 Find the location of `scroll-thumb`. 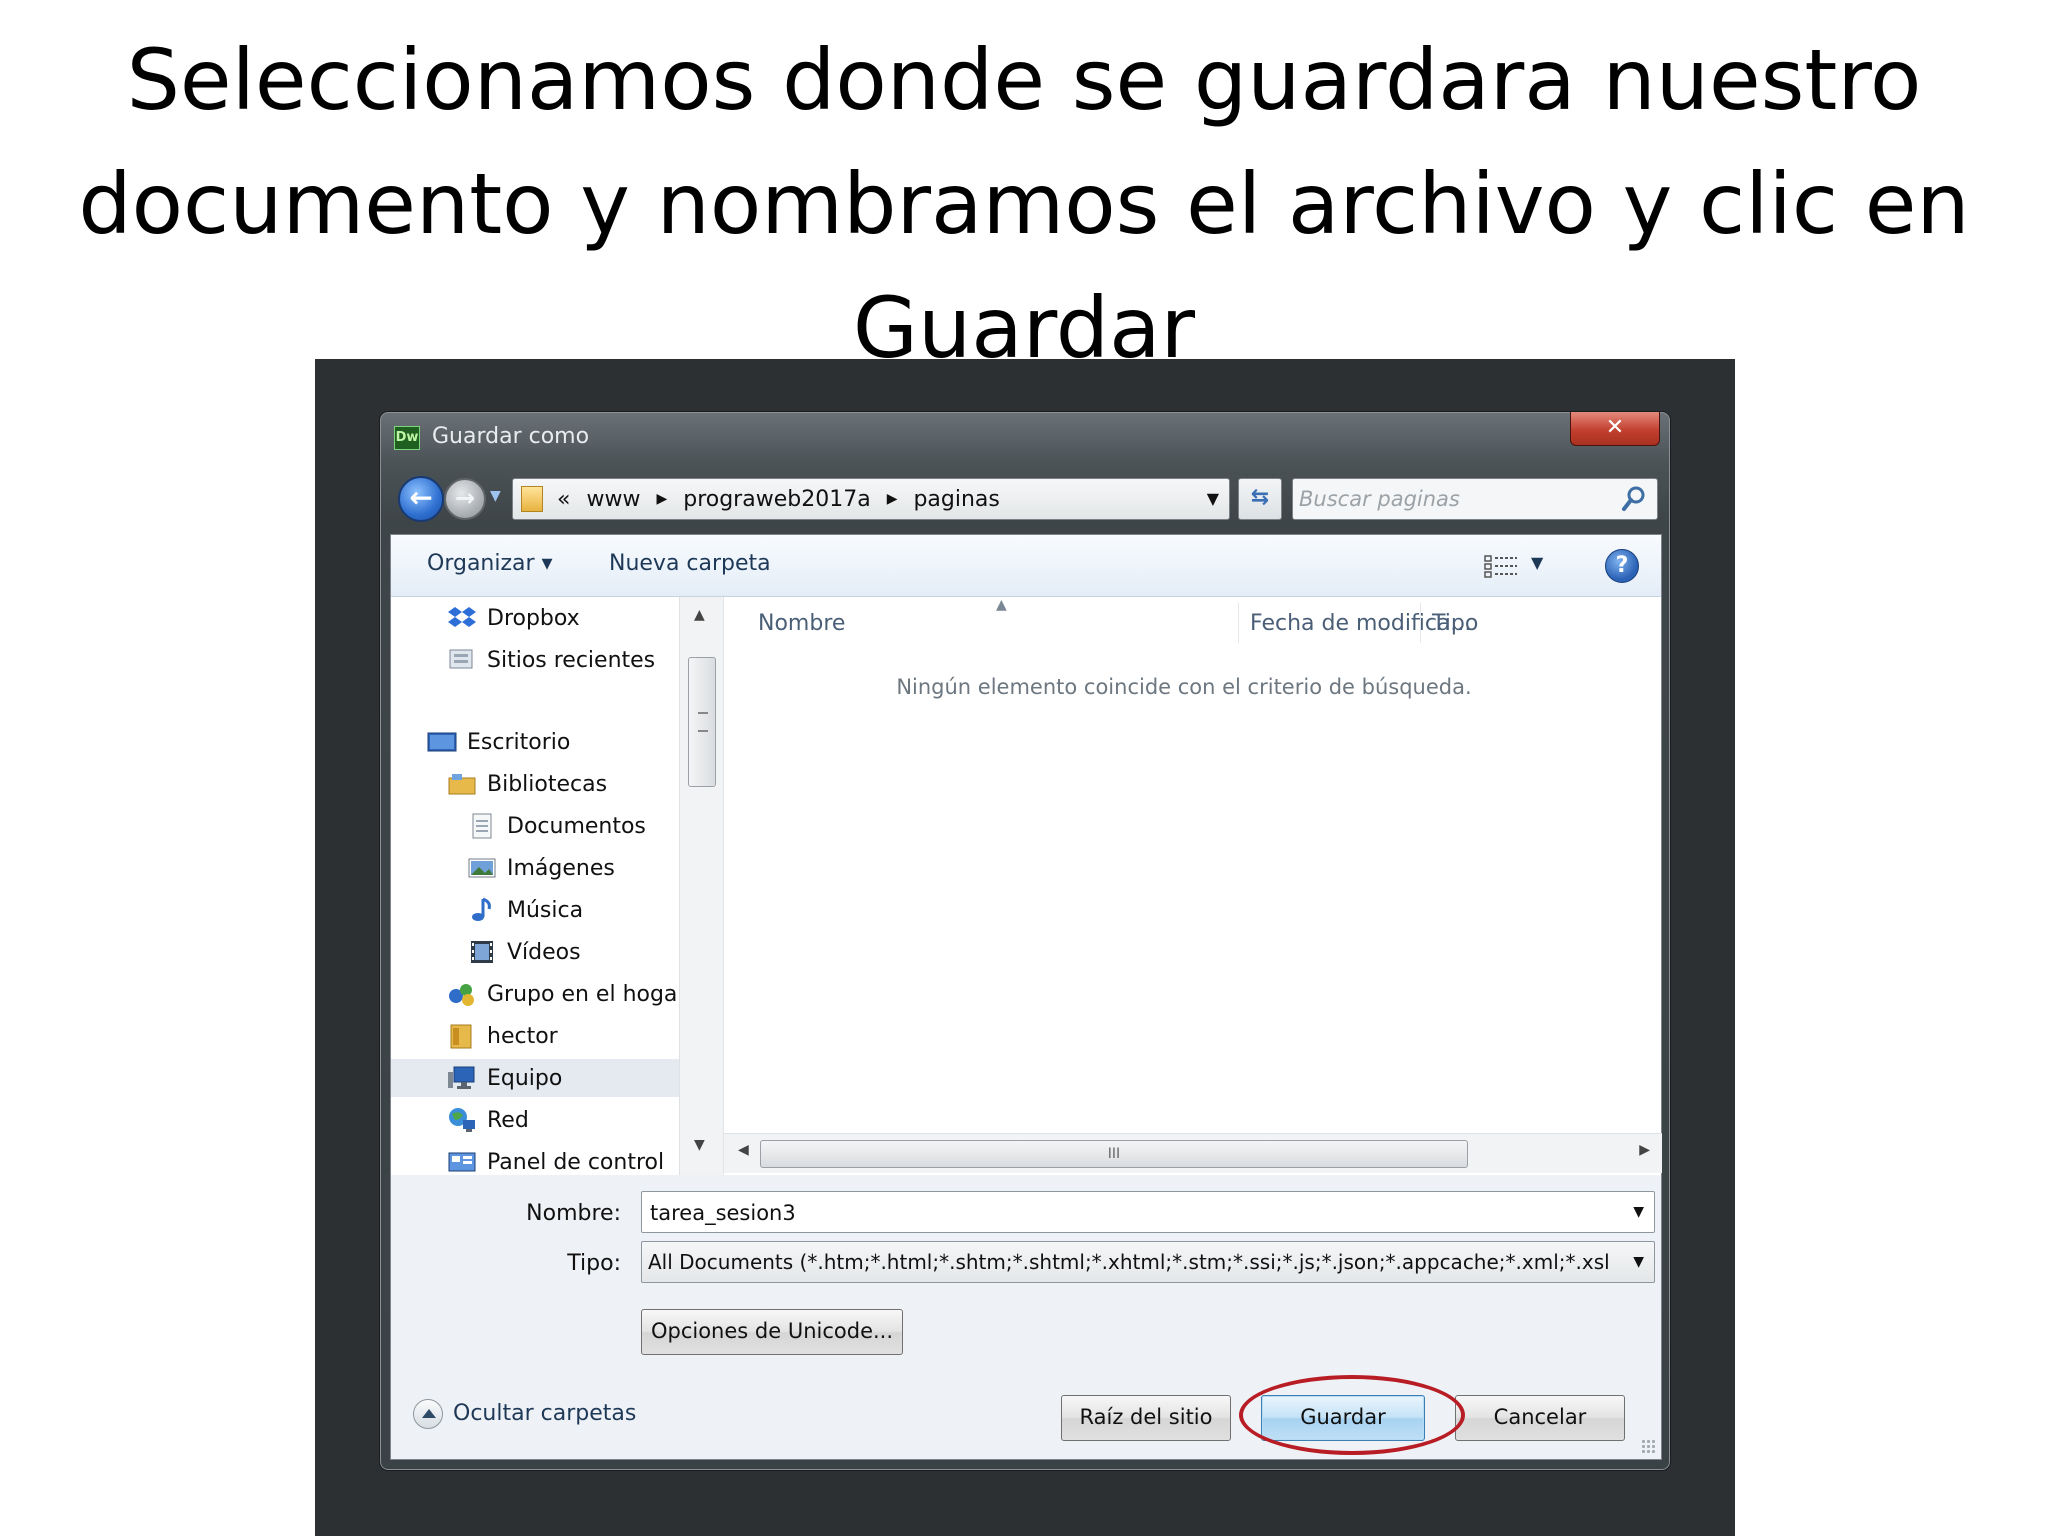

scroll-thumb is located at coordinates (702, 722).